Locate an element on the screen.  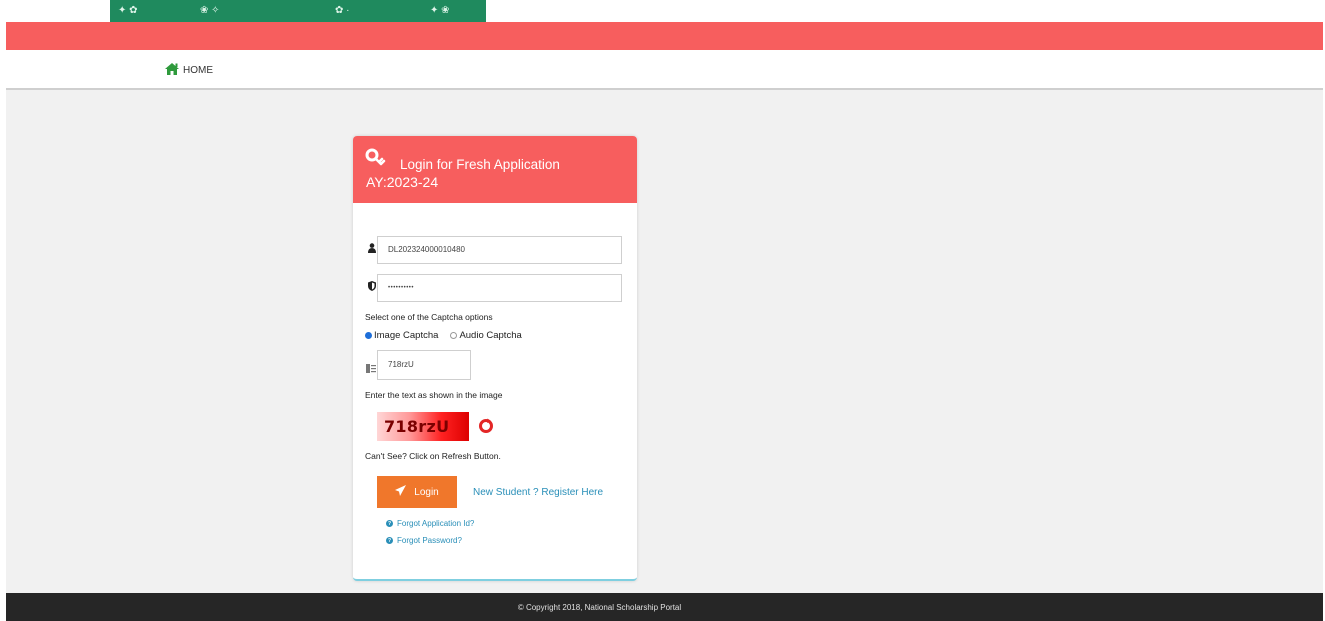
captcha-input: 718rzU is located at coordinates (424, 365).